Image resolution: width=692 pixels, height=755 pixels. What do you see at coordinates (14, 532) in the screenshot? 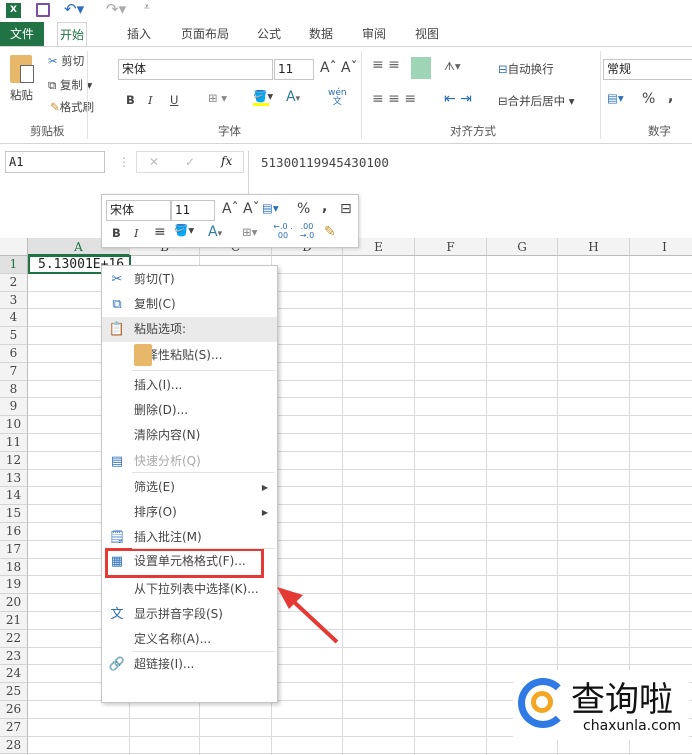
I see `row-header-16: 16` at bounding box center [14, 532].